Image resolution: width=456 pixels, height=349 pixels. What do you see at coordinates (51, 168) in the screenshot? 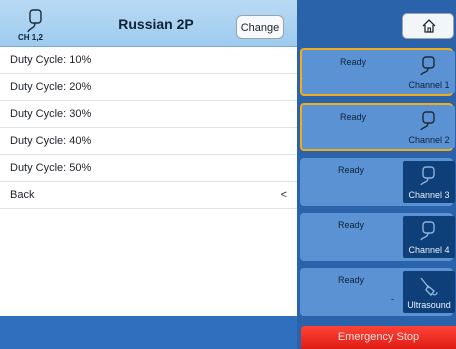
I see `menu-item-label: Duty Cycle: 50%` at bounding box center [51, 168].